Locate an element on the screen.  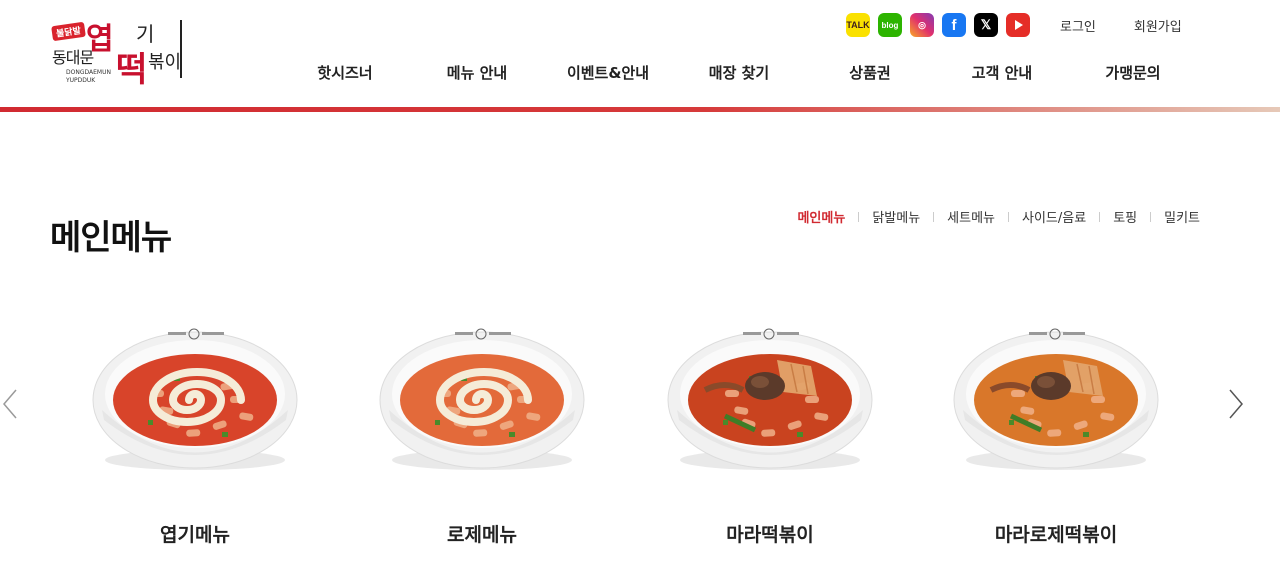
social-links: TALK blog ◎ f 𝕏 is located at coordinates (938, 25).